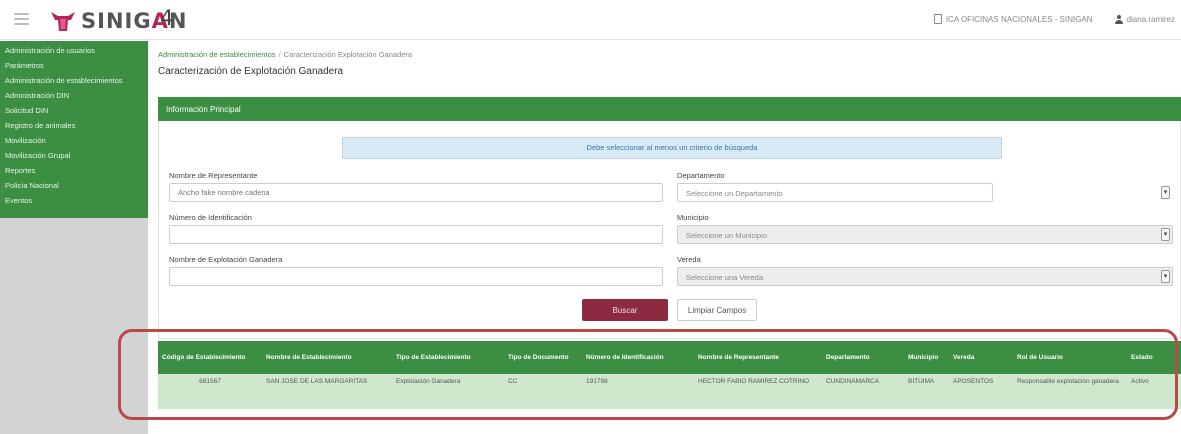 The width and height of the screenshot is (1181, 434). What do you see at coordinates (543, 391) in the screenshot?
I see `cell-tipo-documento: CC` at bounding box center [543, 391].